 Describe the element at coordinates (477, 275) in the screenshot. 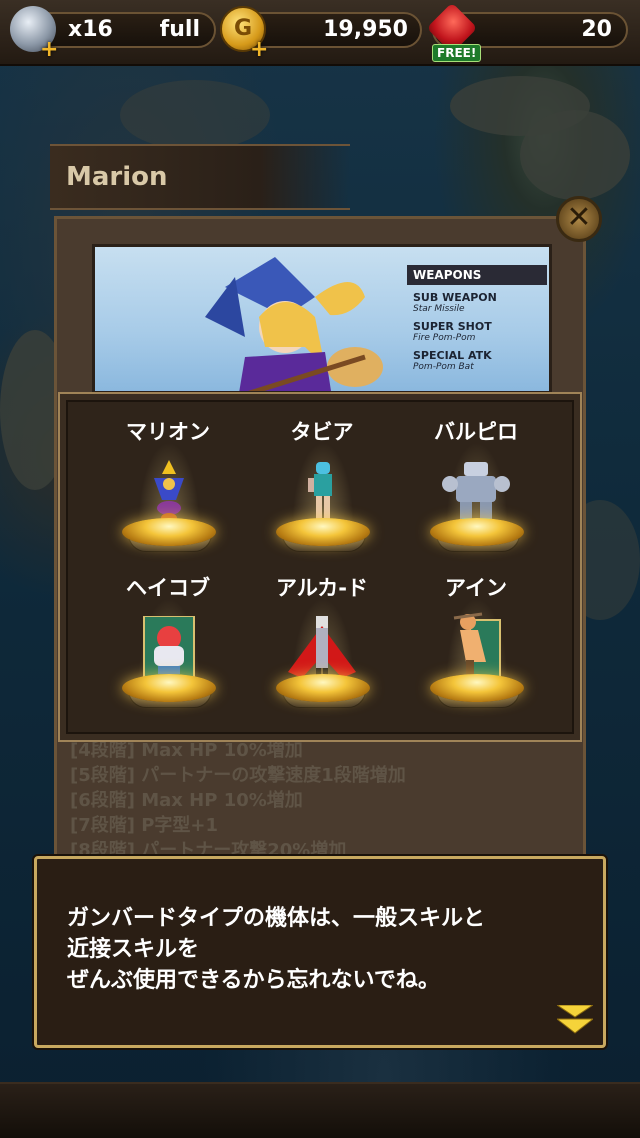

I see `weapons-title: WEAPONS` at that location.